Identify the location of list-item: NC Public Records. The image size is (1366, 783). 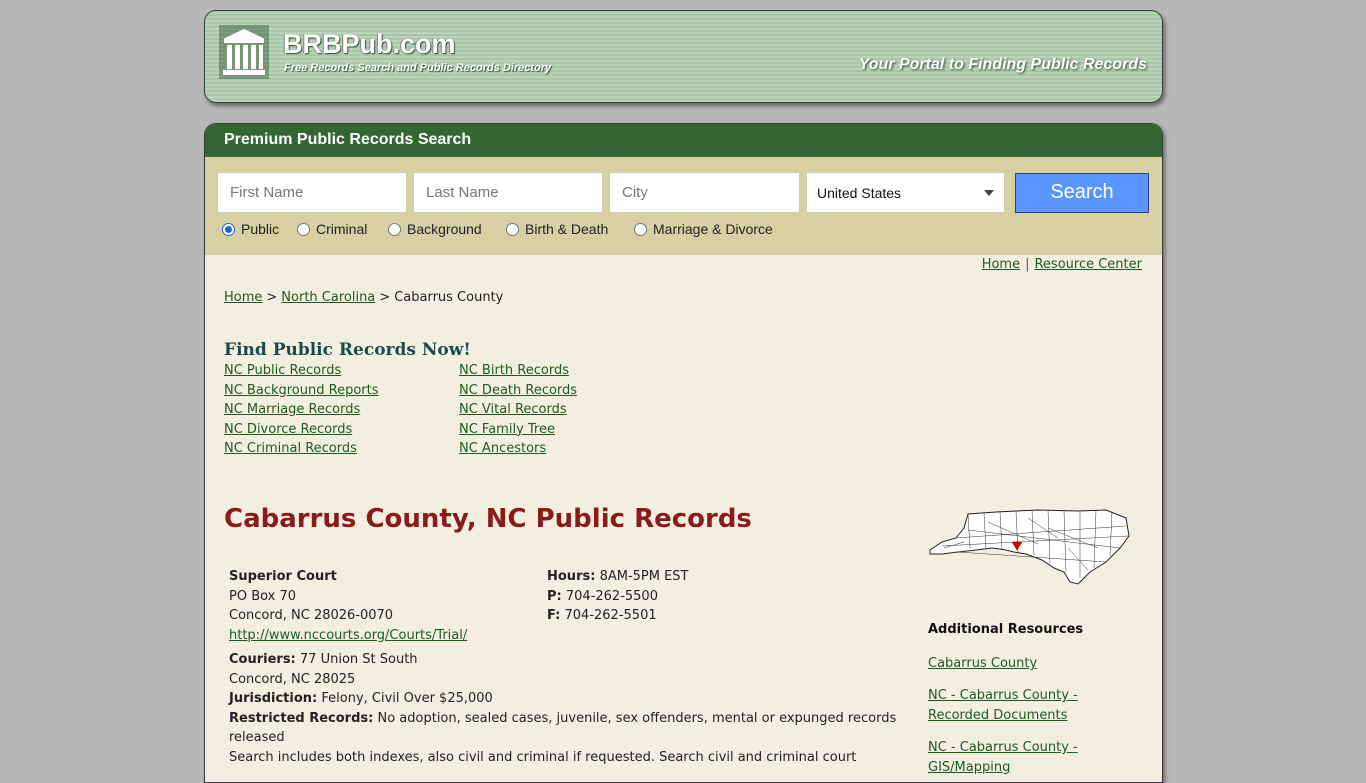
(301, 373).